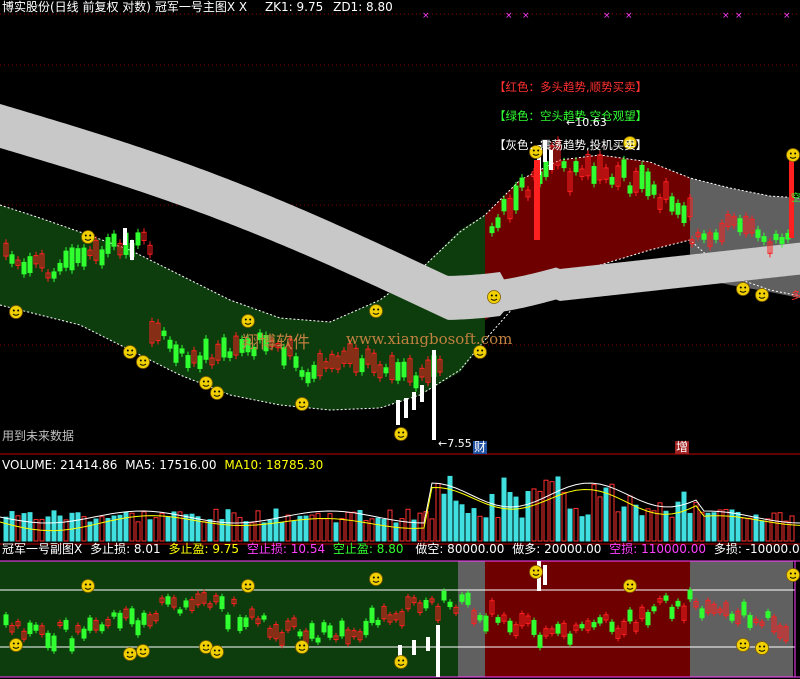  I want to click on right-edge-long-tag: 多, so click(795, 296).